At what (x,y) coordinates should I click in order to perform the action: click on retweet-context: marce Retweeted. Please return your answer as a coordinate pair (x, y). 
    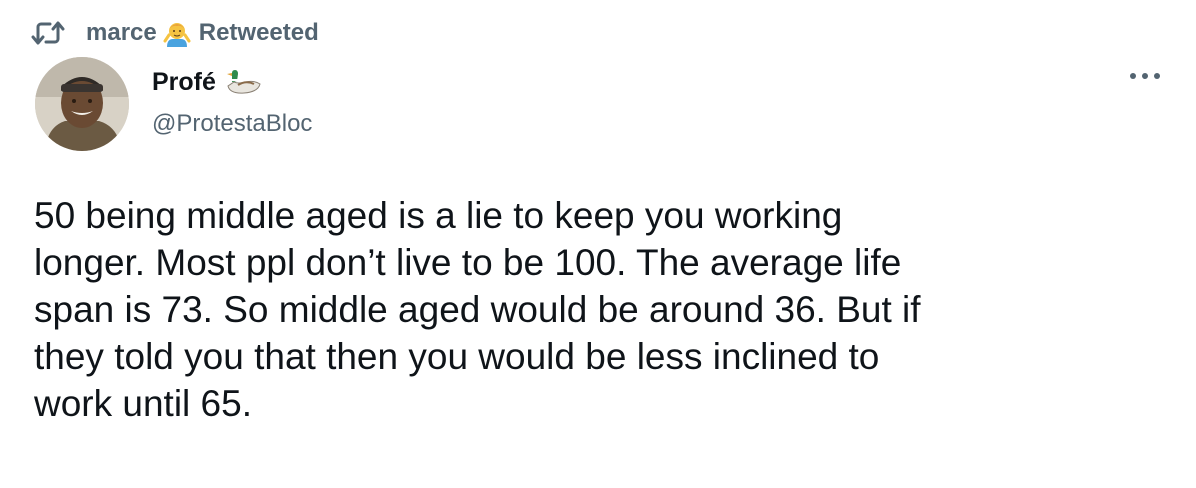
    Looking at the image, I should click on (174, 33).